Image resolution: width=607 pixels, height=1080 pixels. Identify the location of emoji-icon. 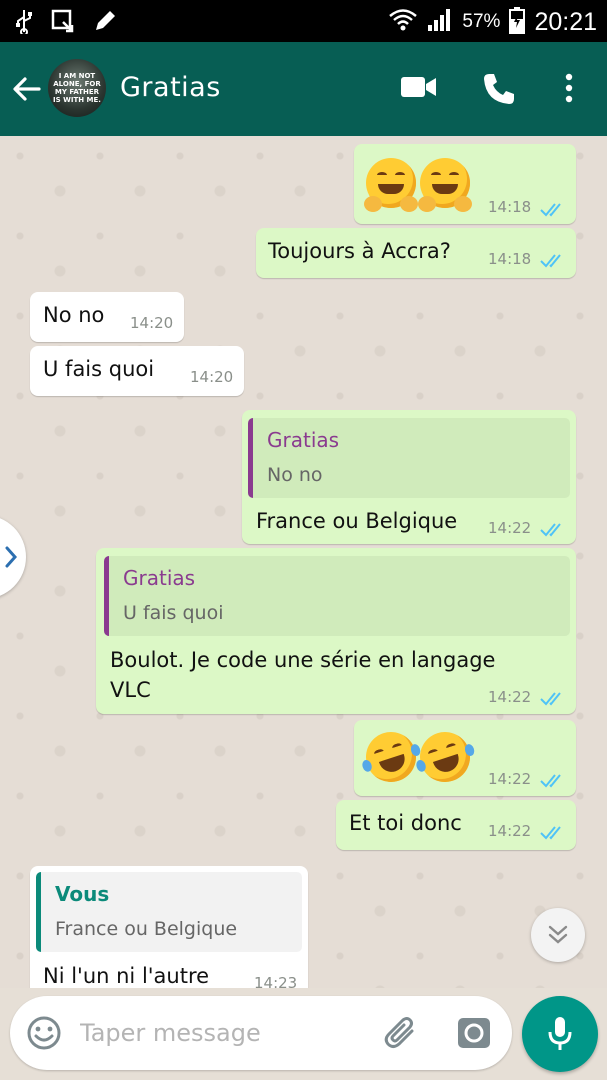
(44, 1035).